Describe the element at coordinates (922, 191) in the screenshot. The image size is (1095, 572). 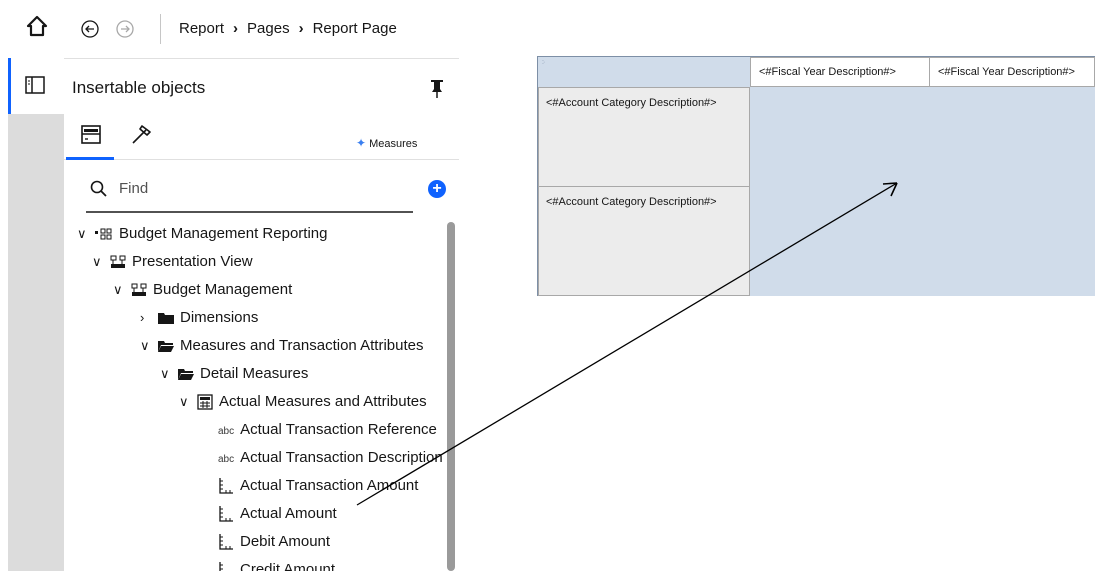
I see `measures-cell` at that location.